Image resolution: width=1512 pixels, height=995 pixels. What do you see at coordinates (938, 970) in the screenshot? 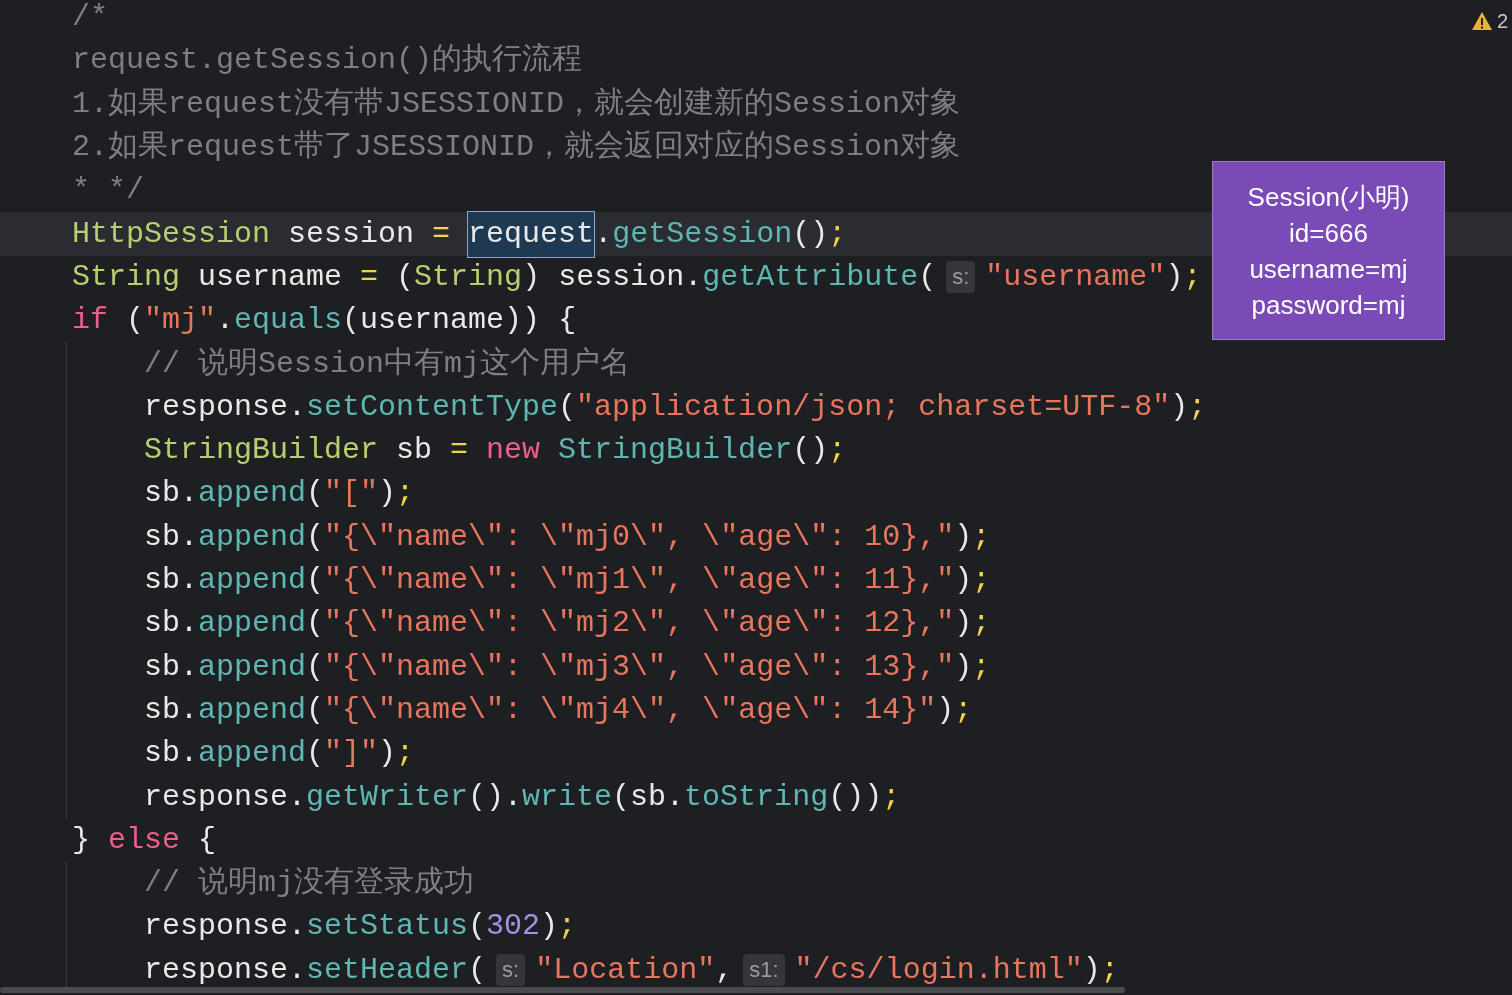
I see `code-token: "/cs/login.html"` at bounding box center [938, 970].